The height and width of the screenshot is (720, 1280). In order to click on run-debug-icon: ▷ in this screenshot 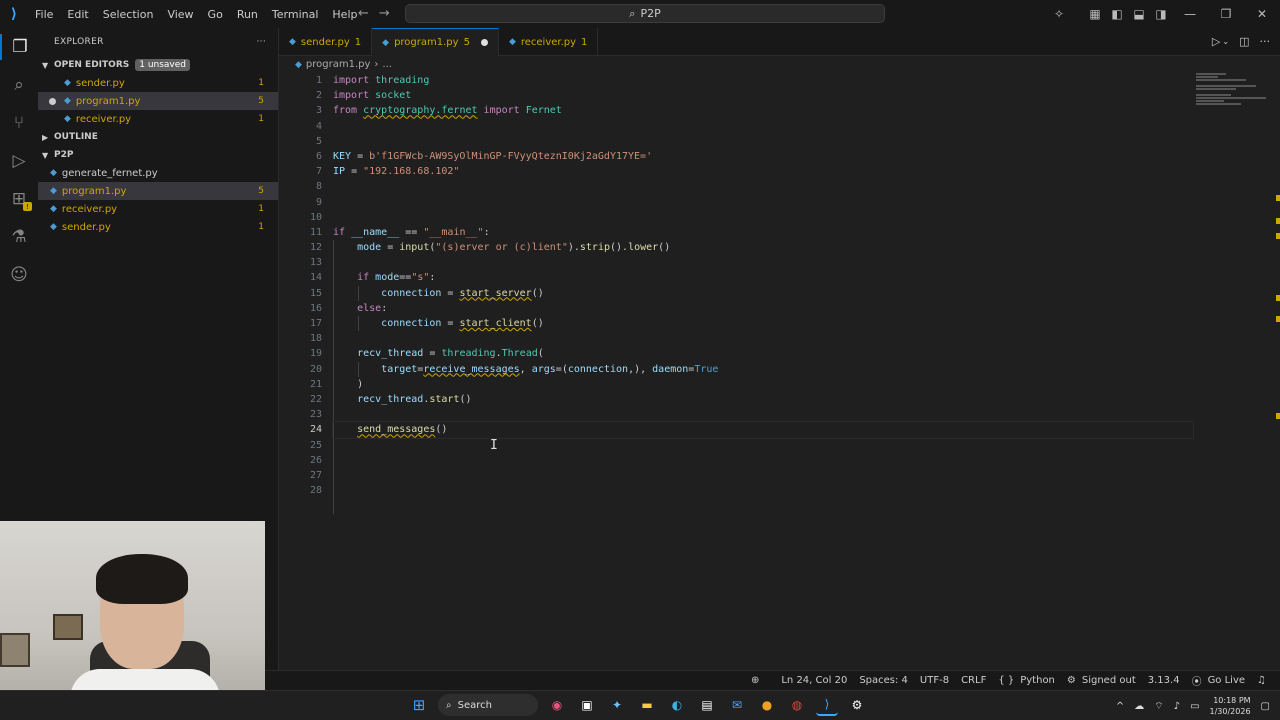, I will do `click(19, 161)`.